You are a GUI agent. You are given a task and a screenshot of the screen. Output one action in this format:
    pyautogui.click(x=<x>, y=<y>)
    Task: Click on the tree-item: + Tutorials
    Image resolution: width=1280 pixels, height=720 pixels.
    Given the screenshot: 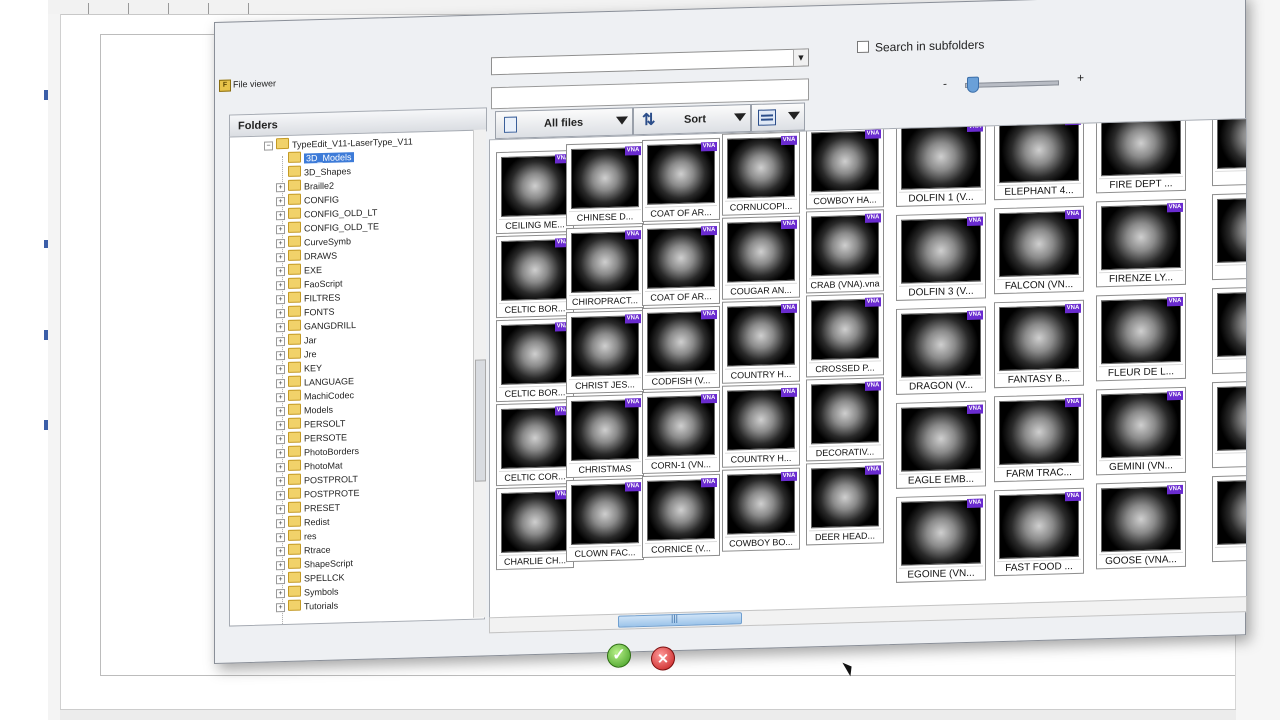 What is the action you would take?
    pyautogui.click(x=307, y=607)
    